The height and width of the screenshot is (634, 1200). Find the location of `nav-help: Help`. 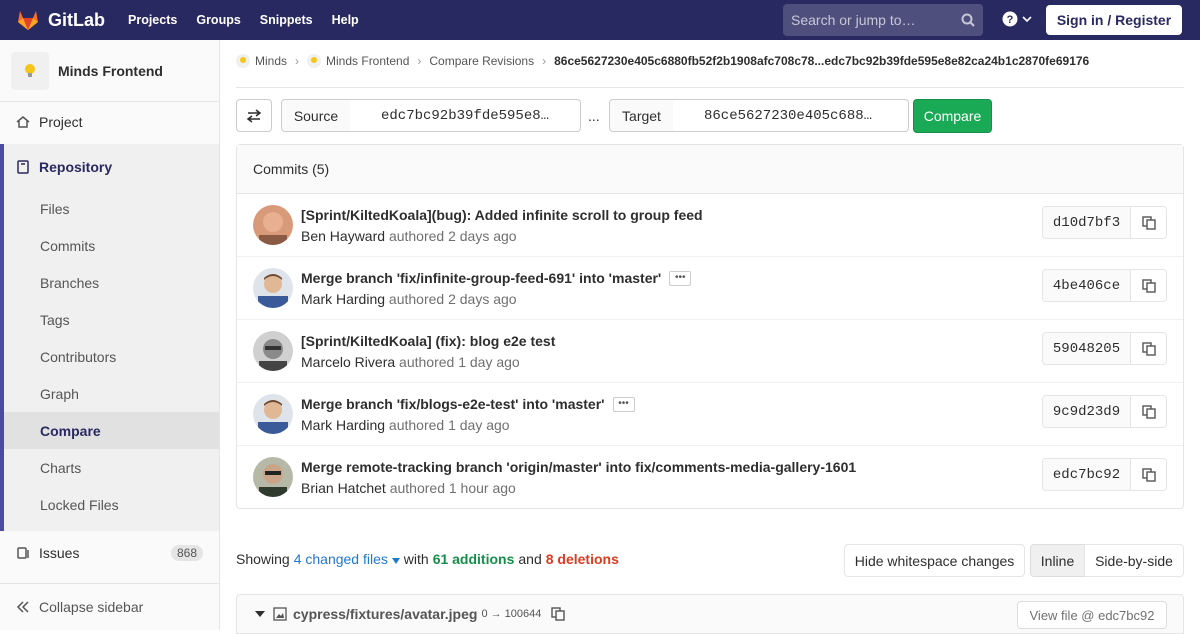

nav-help: Help is located at coordinates (345, 20).